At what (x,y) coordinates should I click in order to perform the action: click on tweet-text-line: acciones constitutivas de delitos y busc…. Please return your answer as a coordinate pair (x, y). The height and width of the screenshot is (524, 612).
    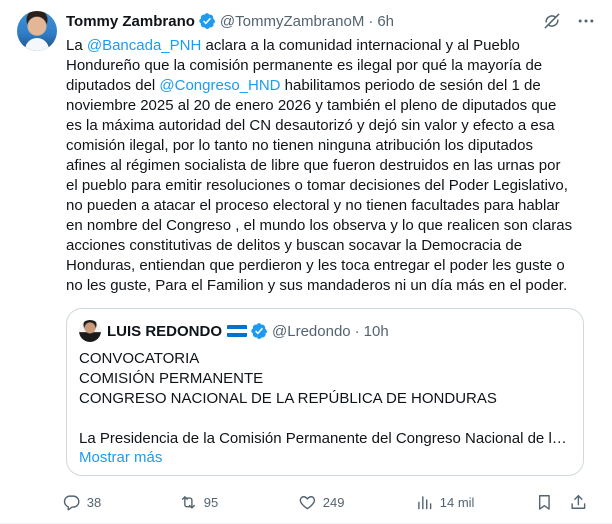
    Looking at the image, I should click on (333, 246).